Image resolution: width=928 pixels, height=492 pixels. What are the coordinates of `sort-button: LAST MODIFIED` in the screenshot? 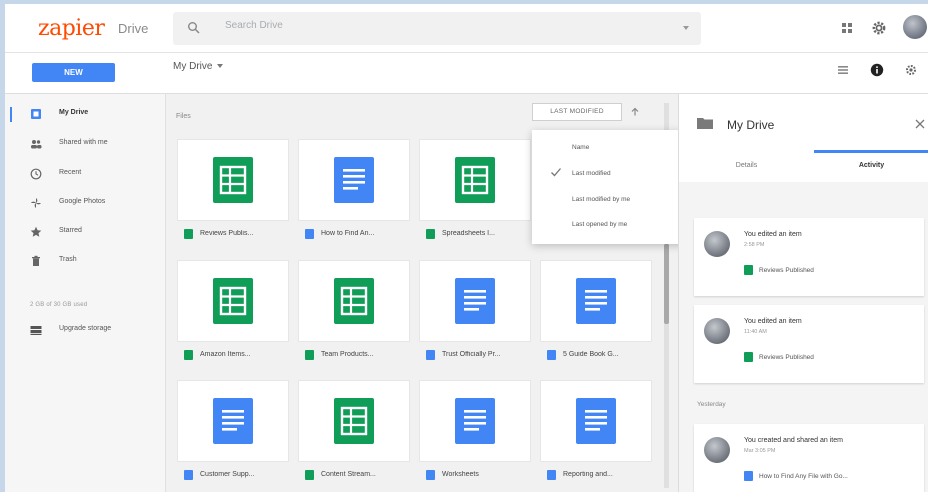 It's located at (577, 112).